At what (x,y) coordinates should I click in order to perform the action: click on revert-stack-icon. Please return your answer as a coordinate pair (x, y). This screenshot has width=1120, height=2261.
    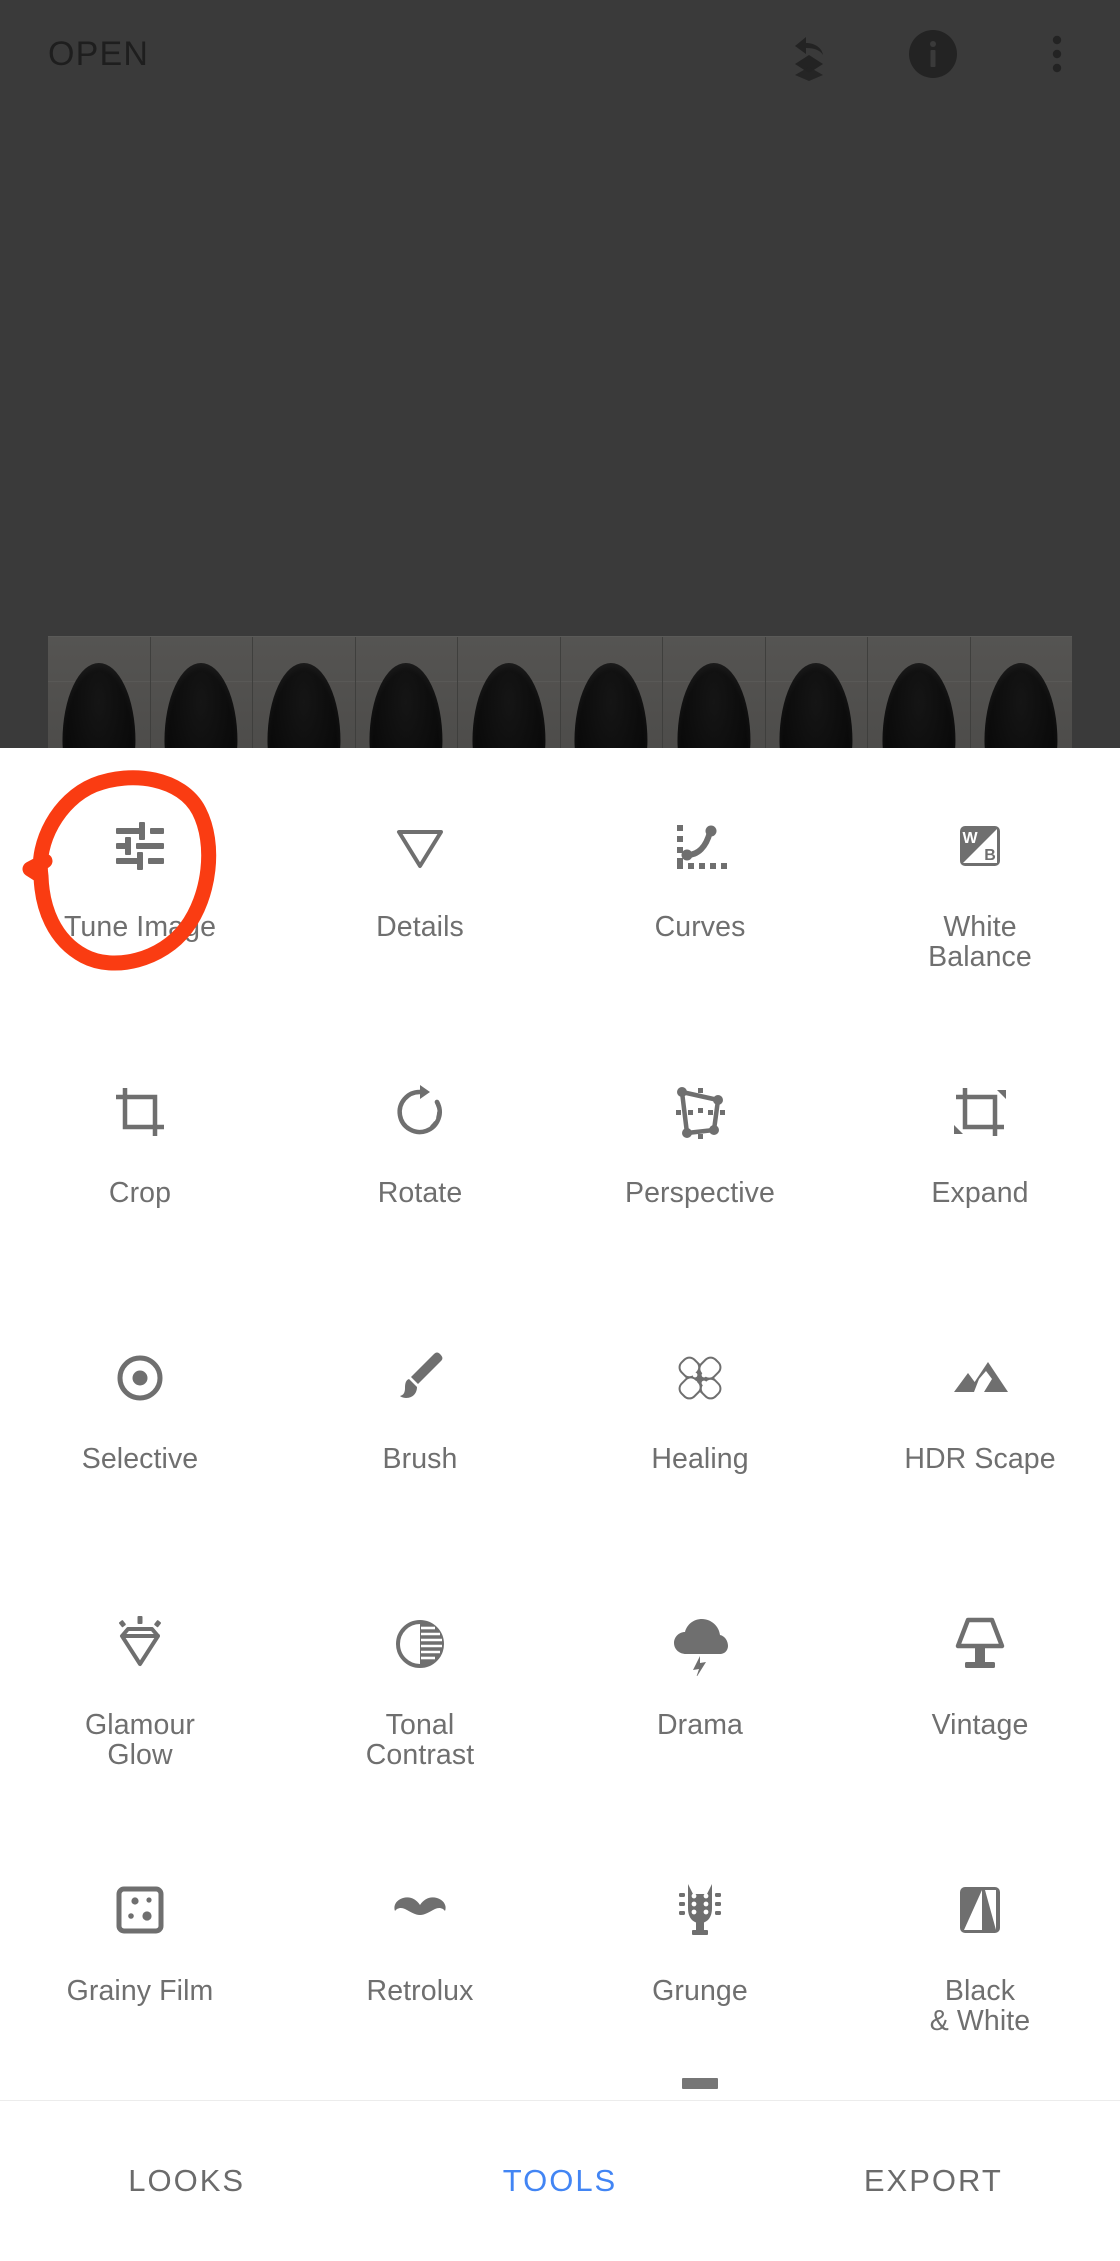
    Looking at the image, I should click on (809, 54).